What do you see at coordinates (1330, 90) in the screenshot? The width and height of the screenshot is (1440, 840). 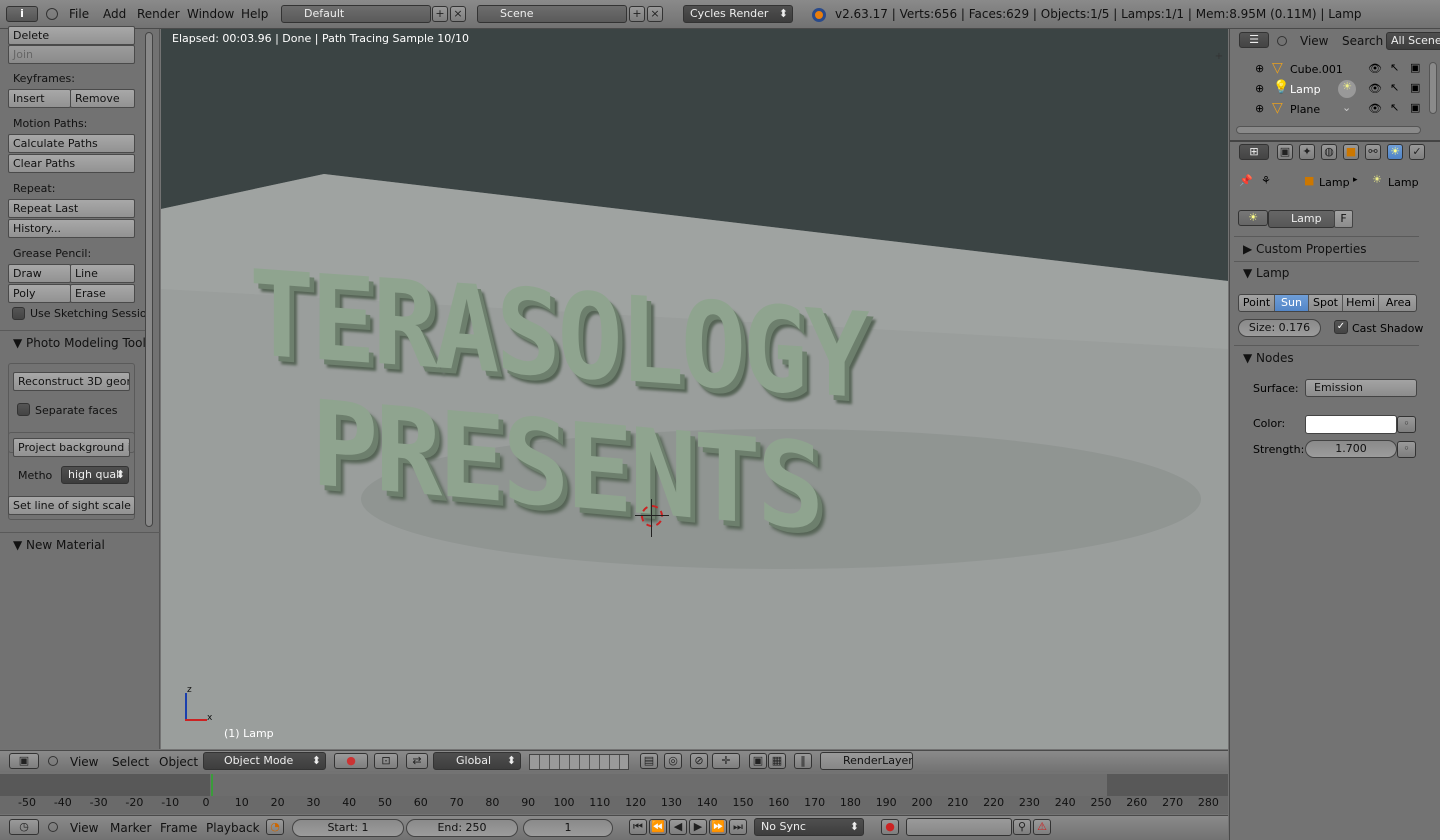 I see `outliner-row: ⊕ 💡 Lamp ☀ 👁 ↖ ▣` at bounding box center [1330, 90].